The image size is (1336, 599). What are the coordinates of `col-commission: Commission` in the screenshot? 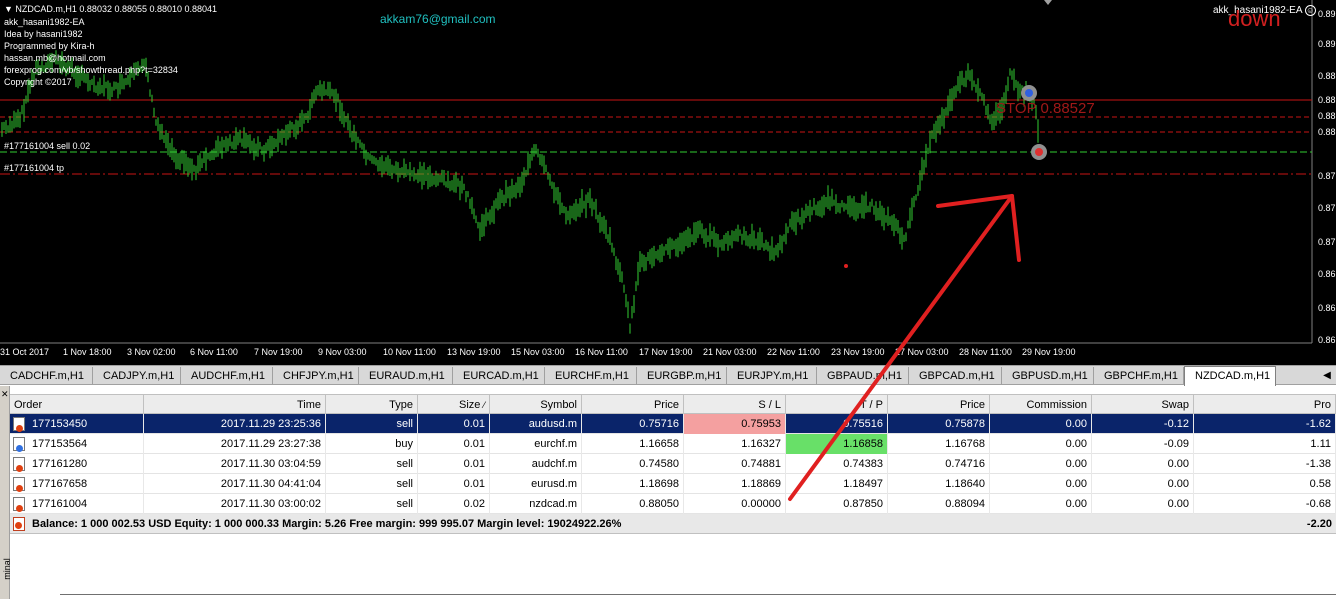 It's located at (1041, 405).